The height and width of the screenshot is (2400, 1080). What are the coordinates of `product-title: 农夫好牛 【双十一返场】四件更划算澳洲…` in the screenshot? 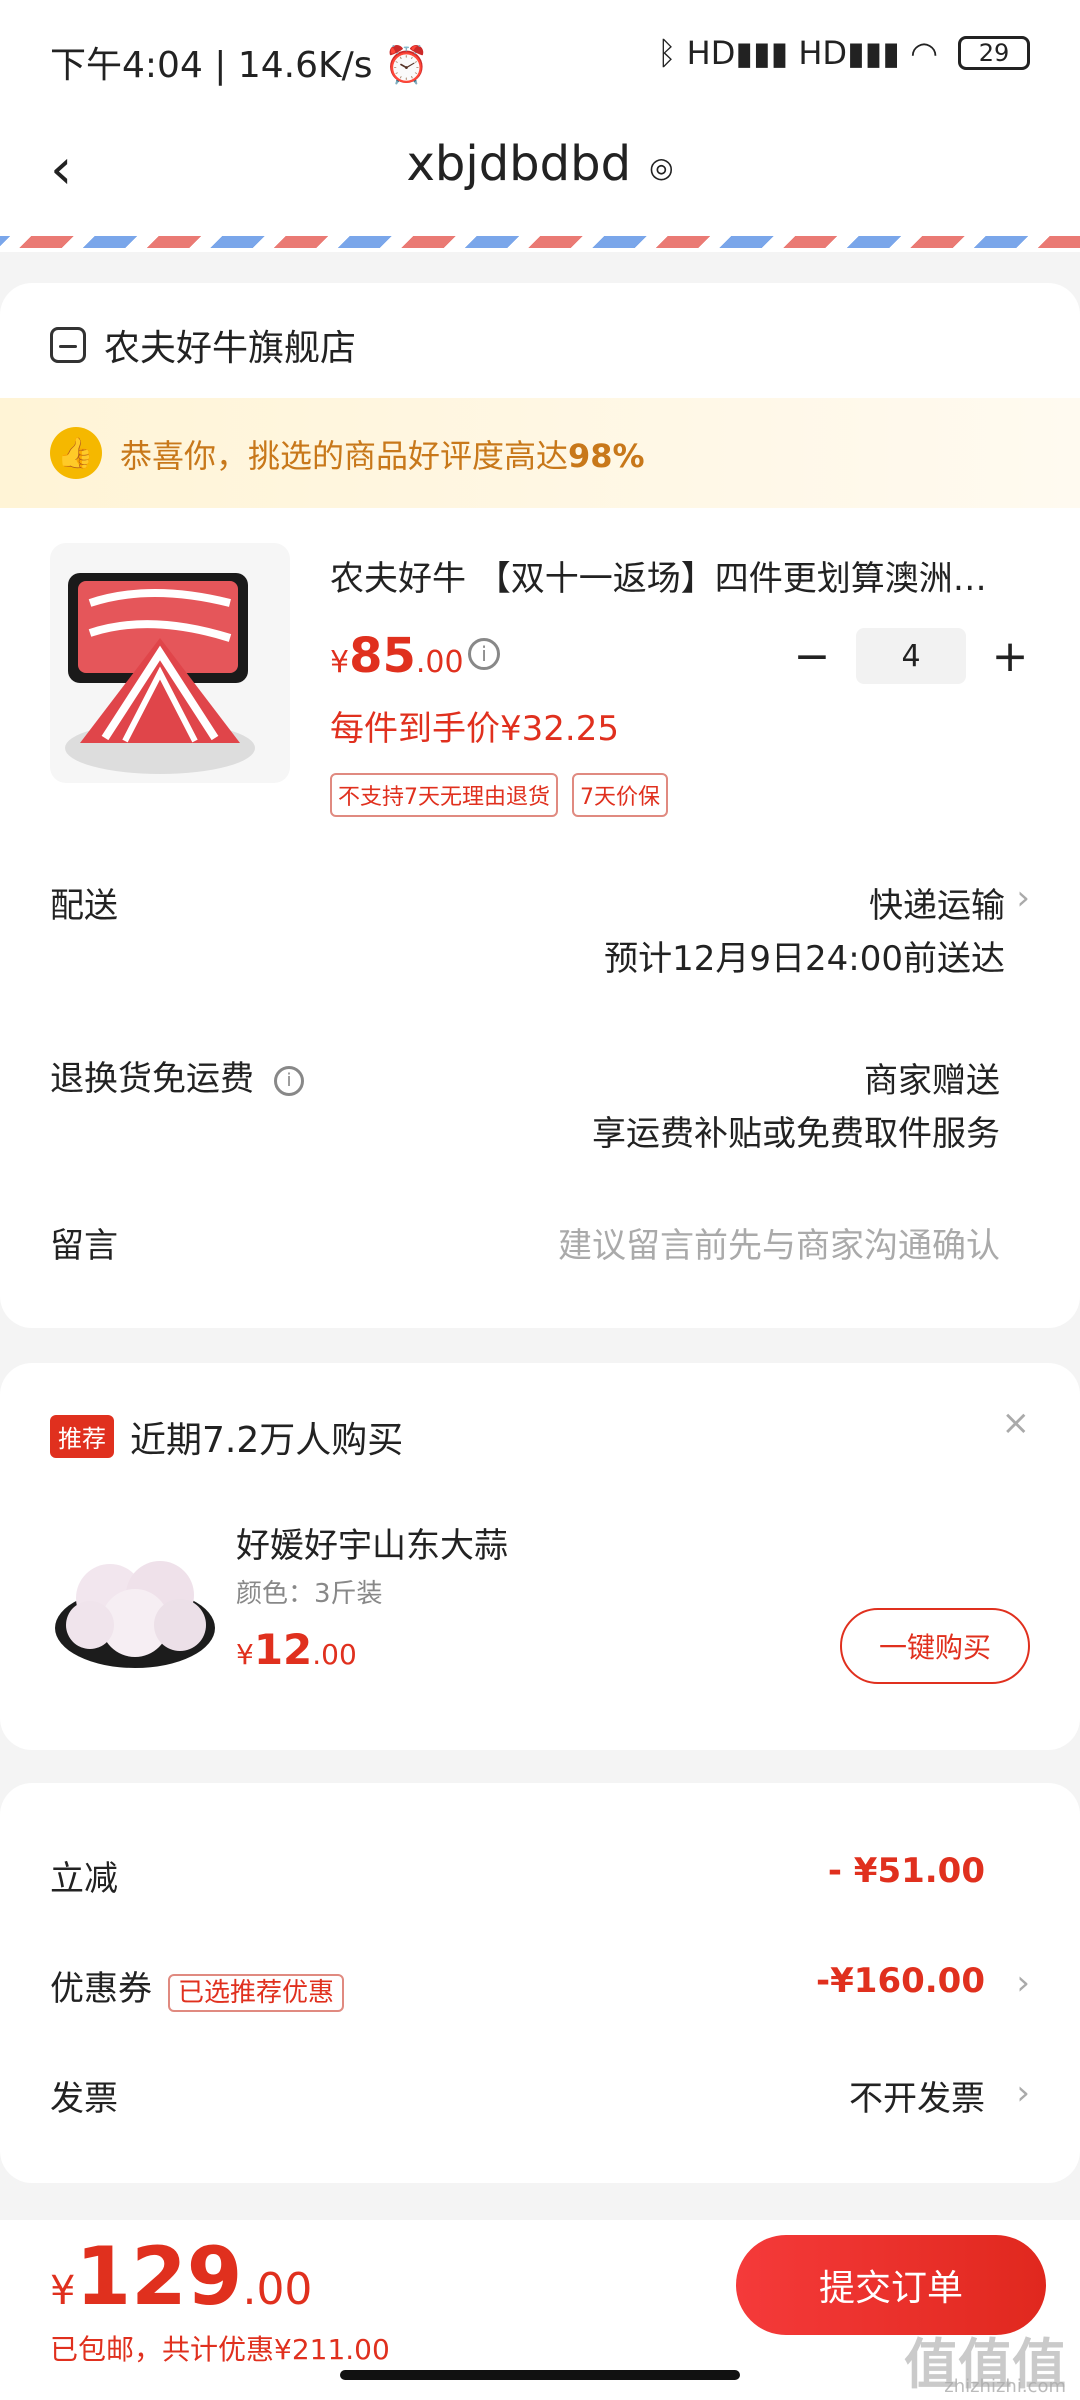 It's located at (680, 575).